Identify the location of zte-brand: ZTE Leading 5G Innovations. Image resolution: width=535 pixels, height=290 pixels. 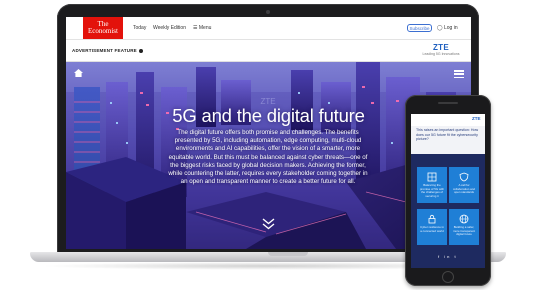
(441, 49).